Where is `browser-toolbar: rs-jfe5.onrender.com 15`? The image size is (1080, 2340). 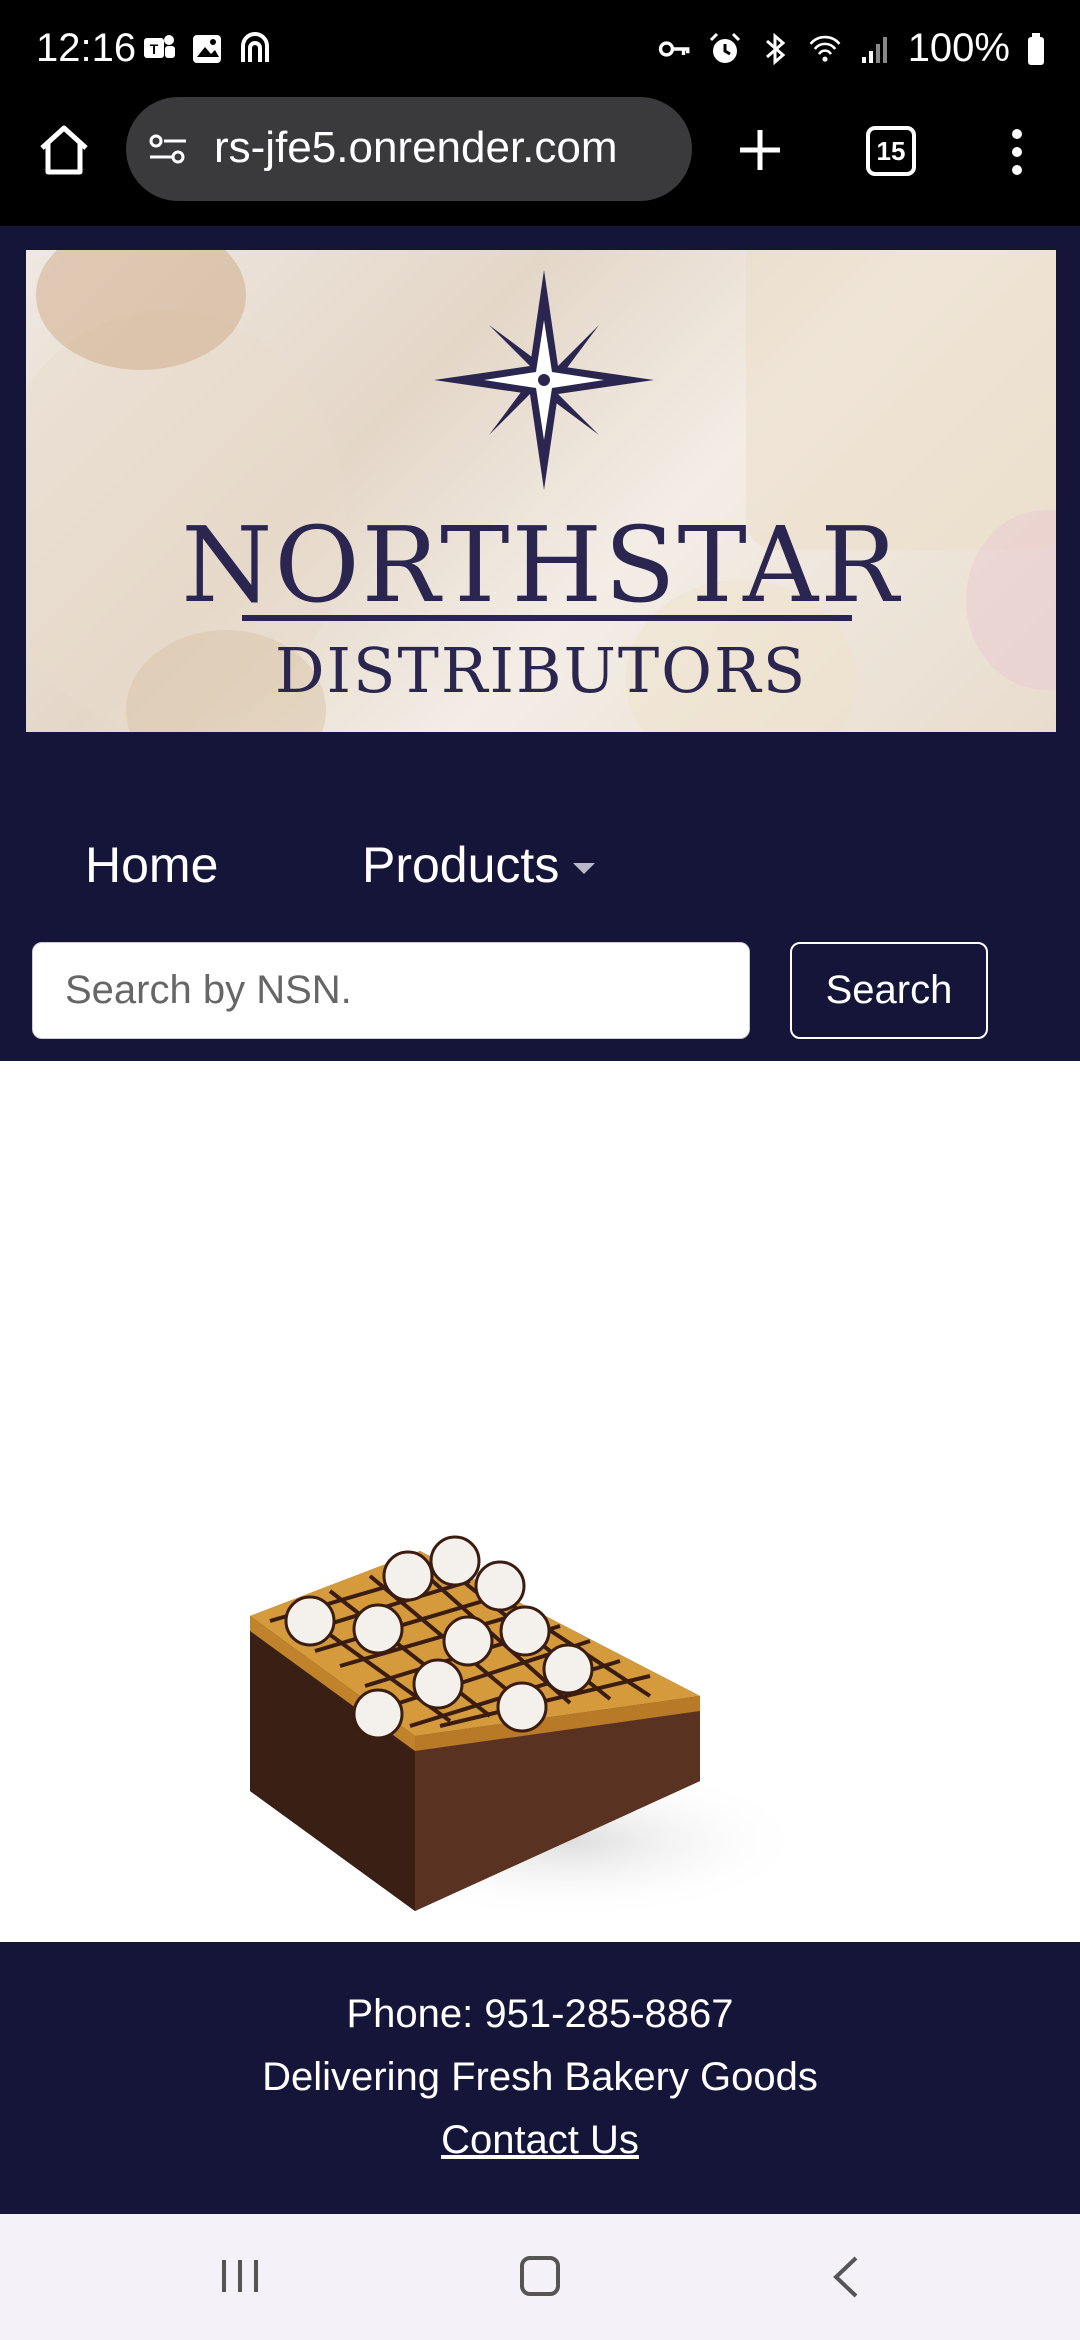 browser-toolbar: rs-jfe5.onrender.com 15 is located at coordinates (540, 161).